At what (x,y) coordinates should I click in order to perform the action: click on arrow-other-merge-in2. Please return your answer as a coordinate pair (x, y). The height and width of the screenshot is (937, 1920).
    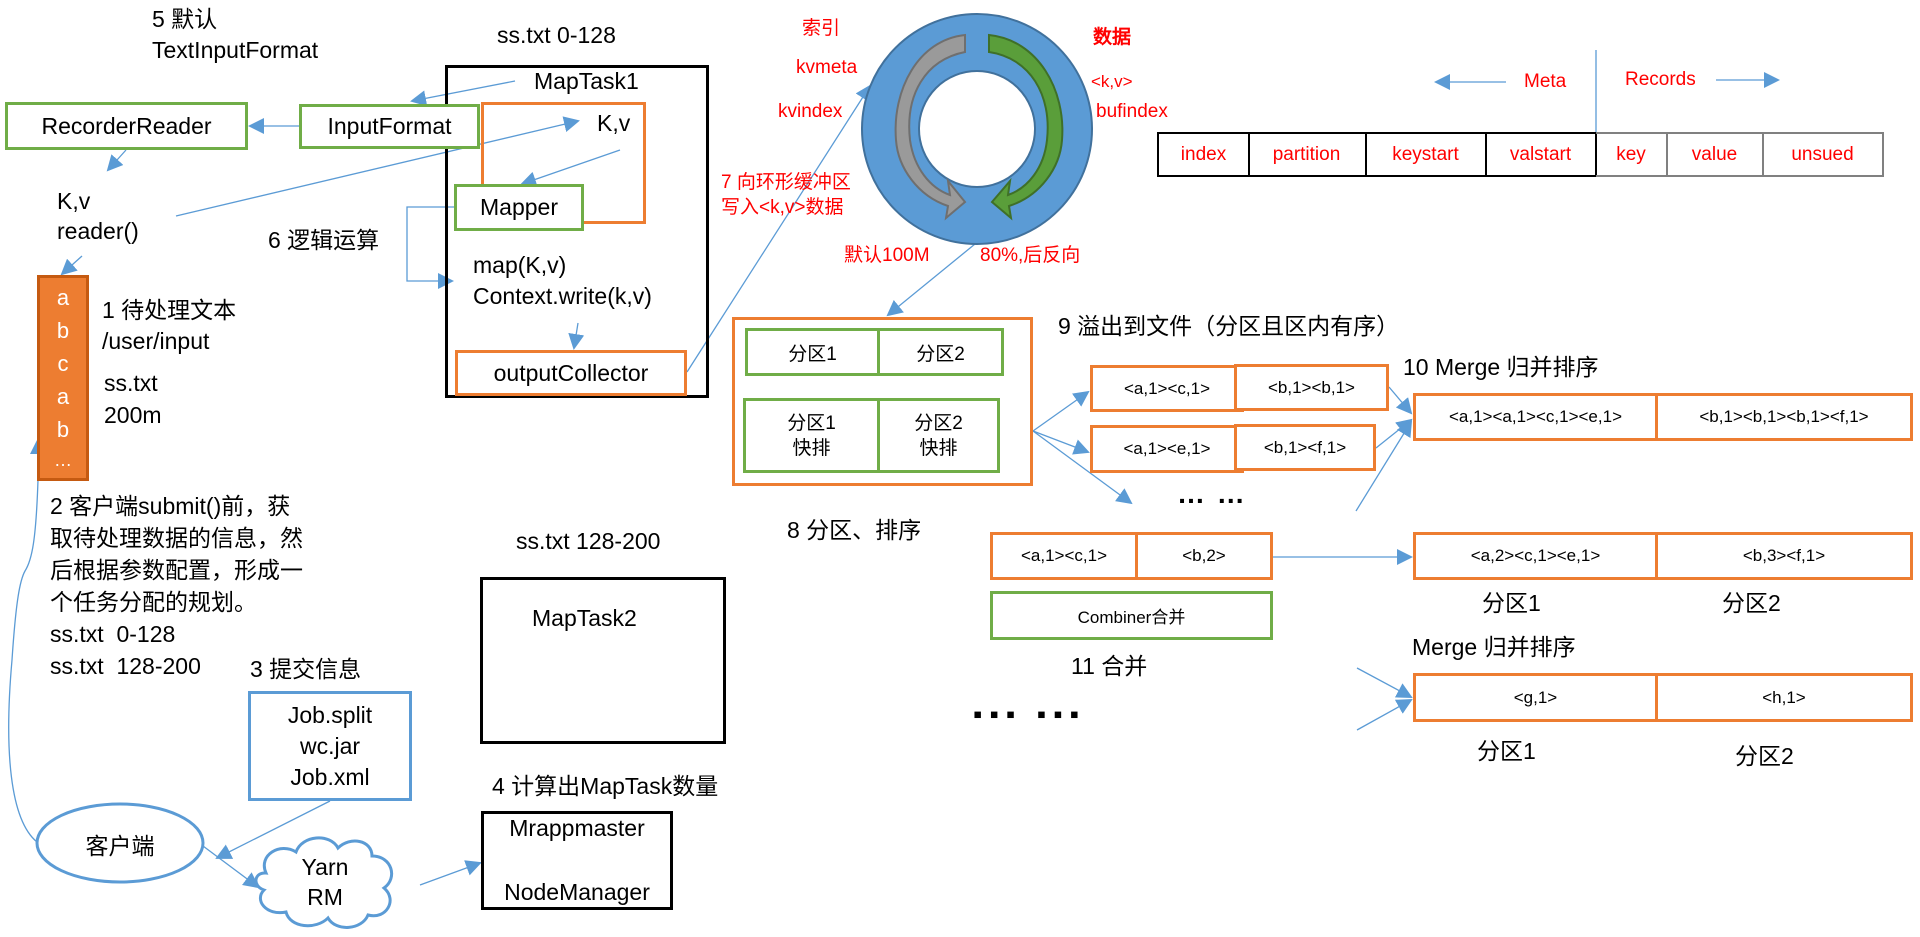
    Looking at the image, I should click on (1384, 715).